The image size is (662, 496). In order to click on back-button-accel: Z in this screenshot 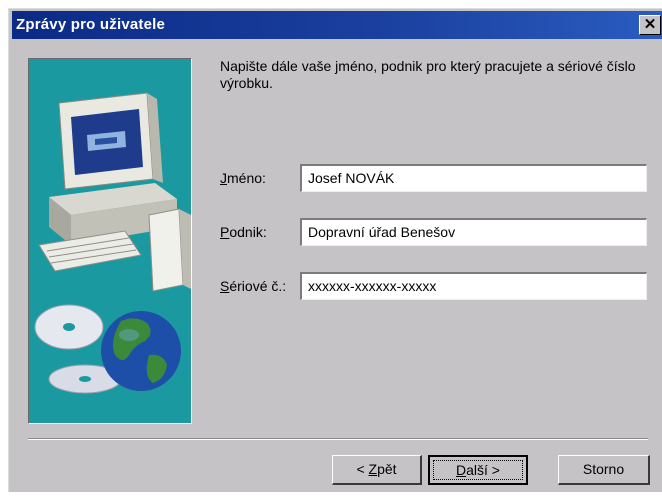, I will do `click(373, 469)`.